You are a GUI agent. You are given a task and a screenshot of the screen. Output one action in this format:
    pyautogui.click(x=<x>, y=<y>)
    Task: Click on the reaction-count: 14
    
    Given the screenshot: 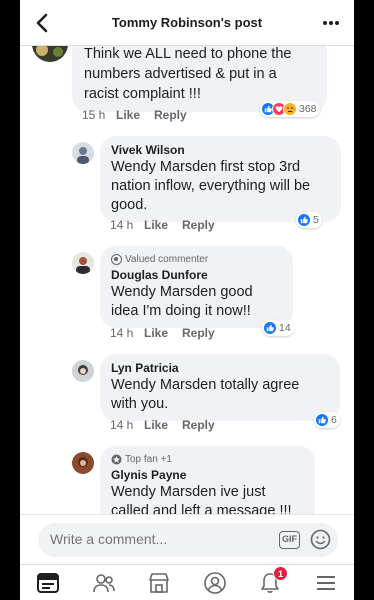 What is the action you would take?
    pyautogui.click(x=285, y=328)
    